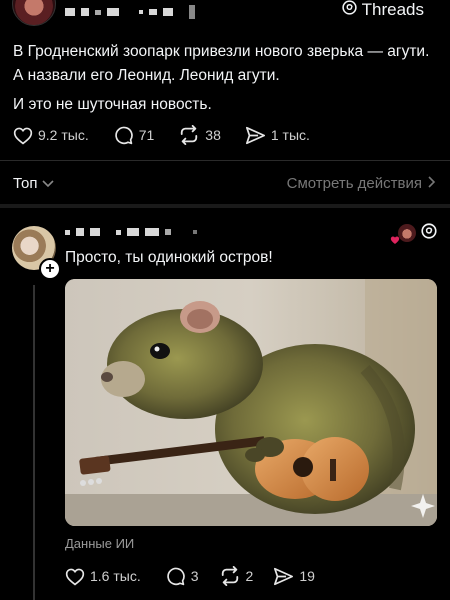  I want to click on share-button: 1 тыс., so click(277, 135).